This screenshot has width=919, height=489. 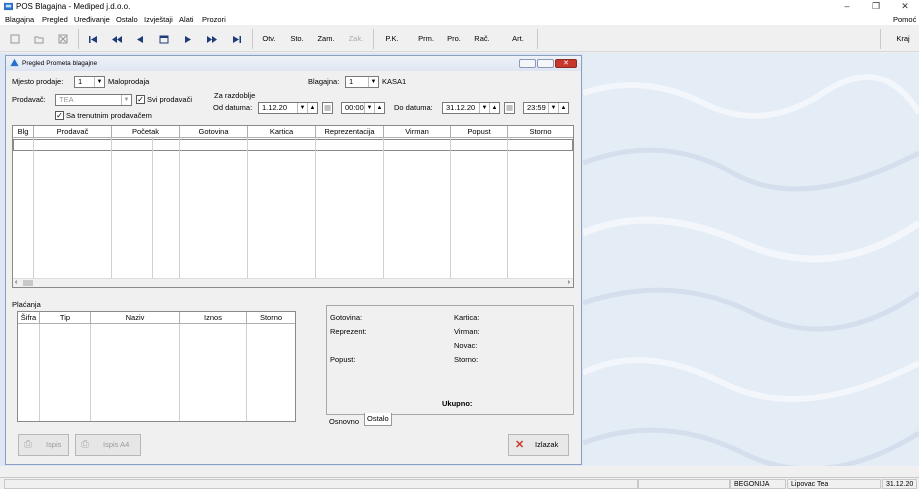 I want to click on od-datuma-input: 1.12.20 ▼ ▲, so click(x=288, y=108).